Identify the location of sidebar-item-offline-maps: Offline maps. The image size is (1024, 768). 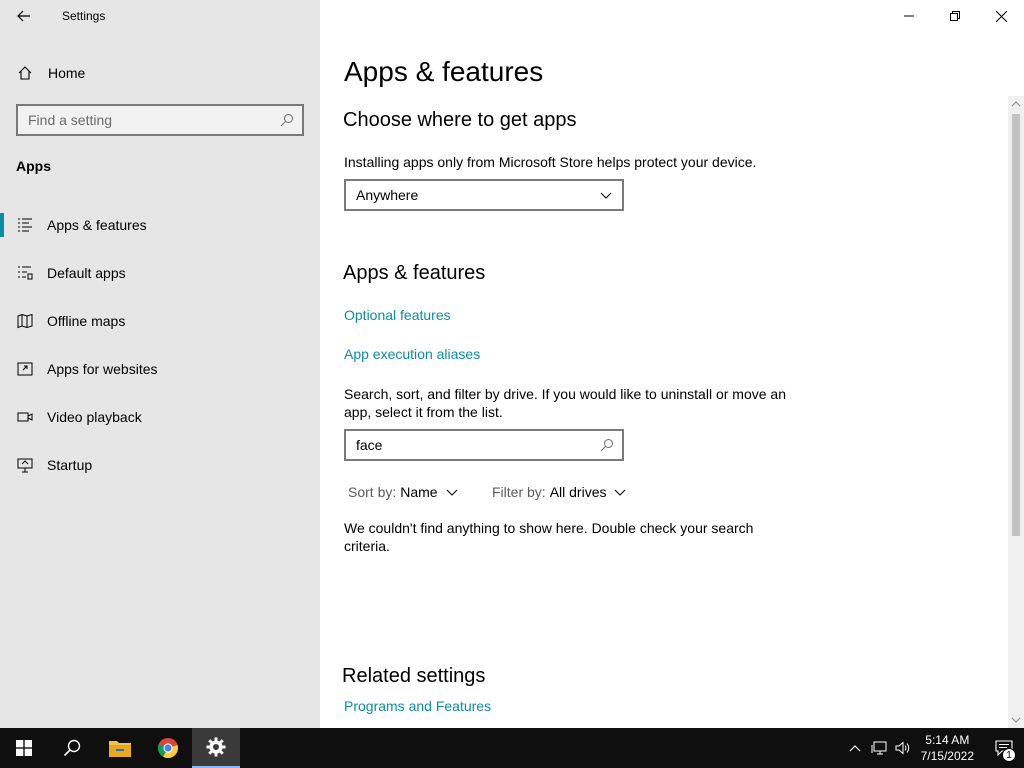
(160, 321).